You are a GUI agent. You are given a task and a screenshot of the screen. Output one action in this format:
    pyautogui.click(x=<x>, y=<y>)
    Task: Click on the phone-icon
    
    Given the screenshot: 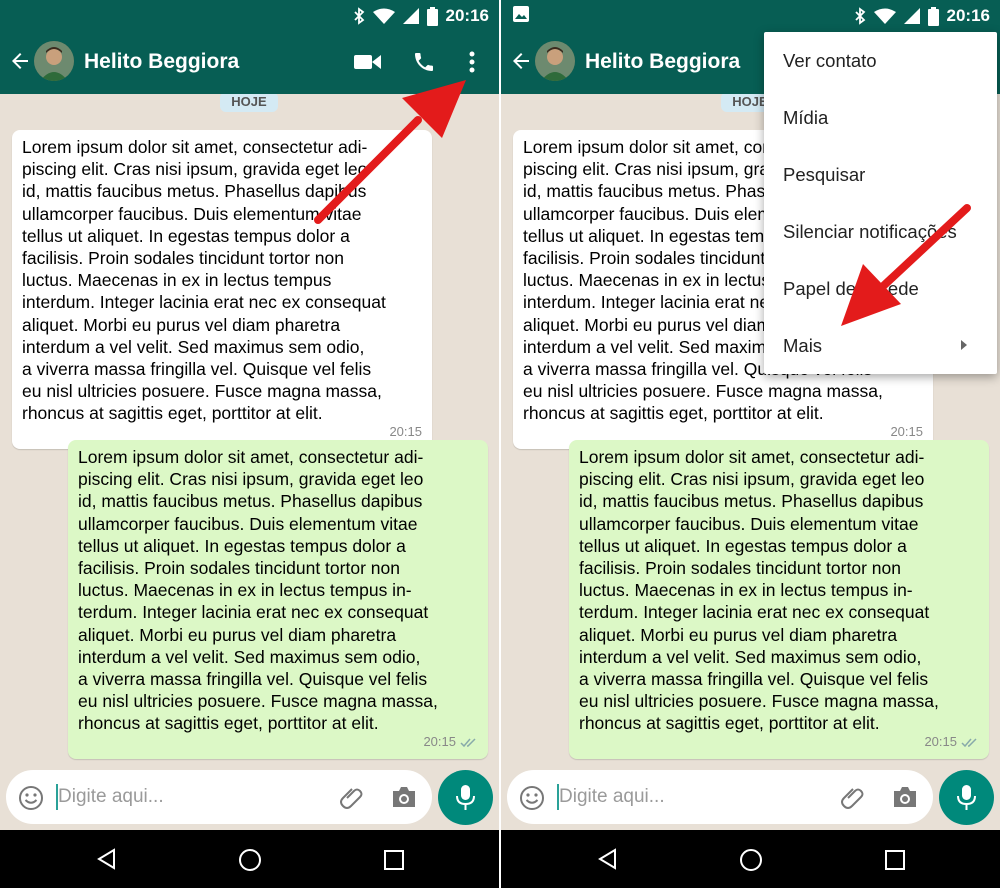 What is the action you would take?
    pyautogui.click(x=424, y=62)
    